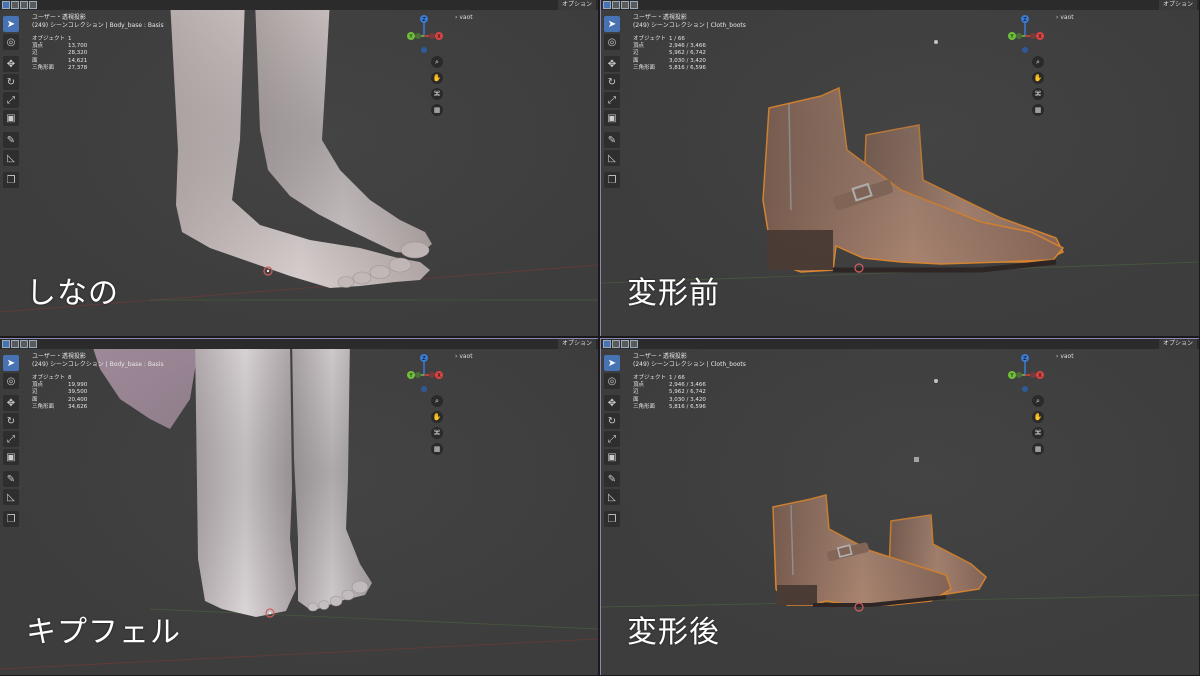 This screenshot has width=1200, height=676. Describe the element at coordinates (439, 37) in the screenshot. I see `svg-text: X` at that location.